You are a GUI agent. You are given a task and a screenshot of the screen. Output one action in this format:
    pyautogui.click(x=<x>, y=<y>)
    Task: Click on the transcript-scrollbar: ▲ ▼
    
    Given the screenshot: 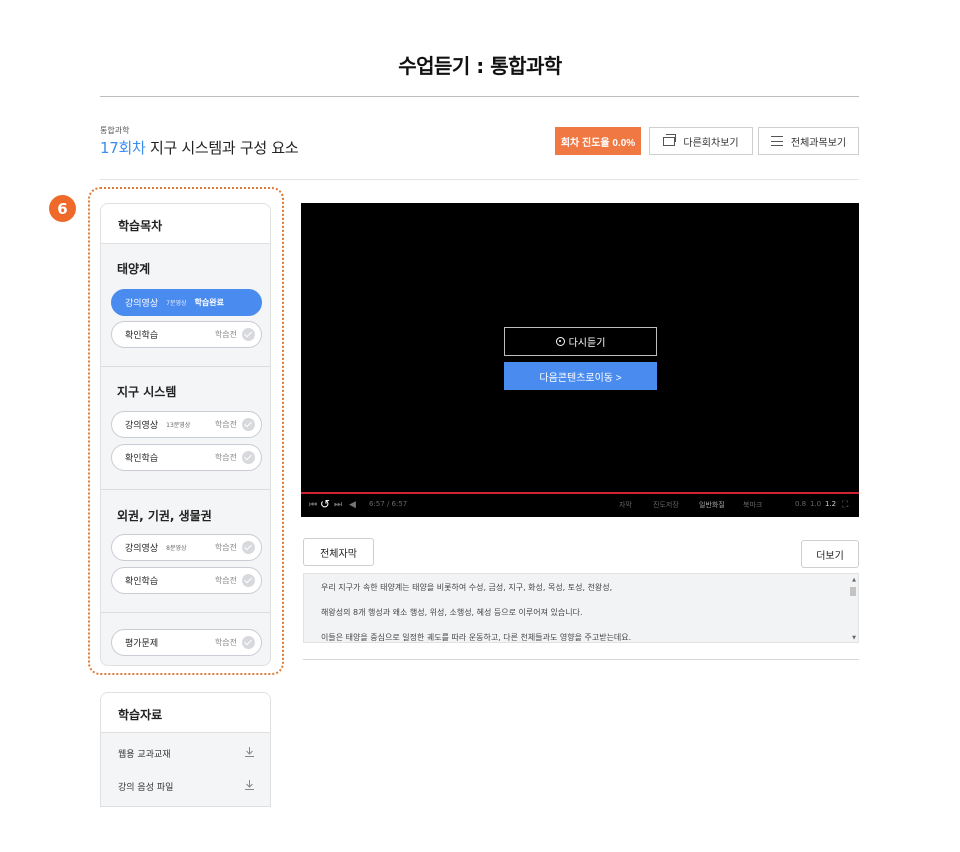 What is the action you would take?
    pyautogui.click(x=853, y=608)
    